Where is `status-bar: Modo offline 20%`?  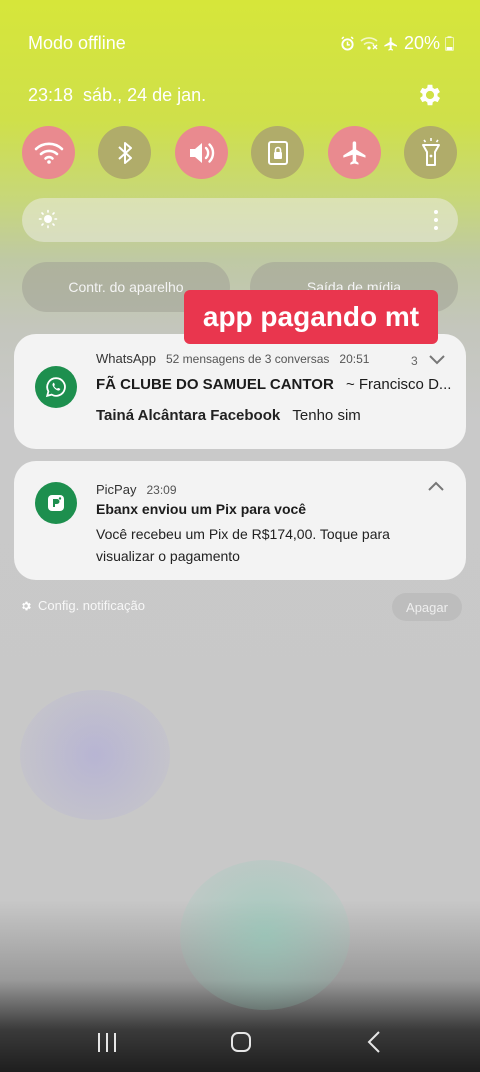 status-bar: Modo offline 20% is located at coordinates (240, 44).